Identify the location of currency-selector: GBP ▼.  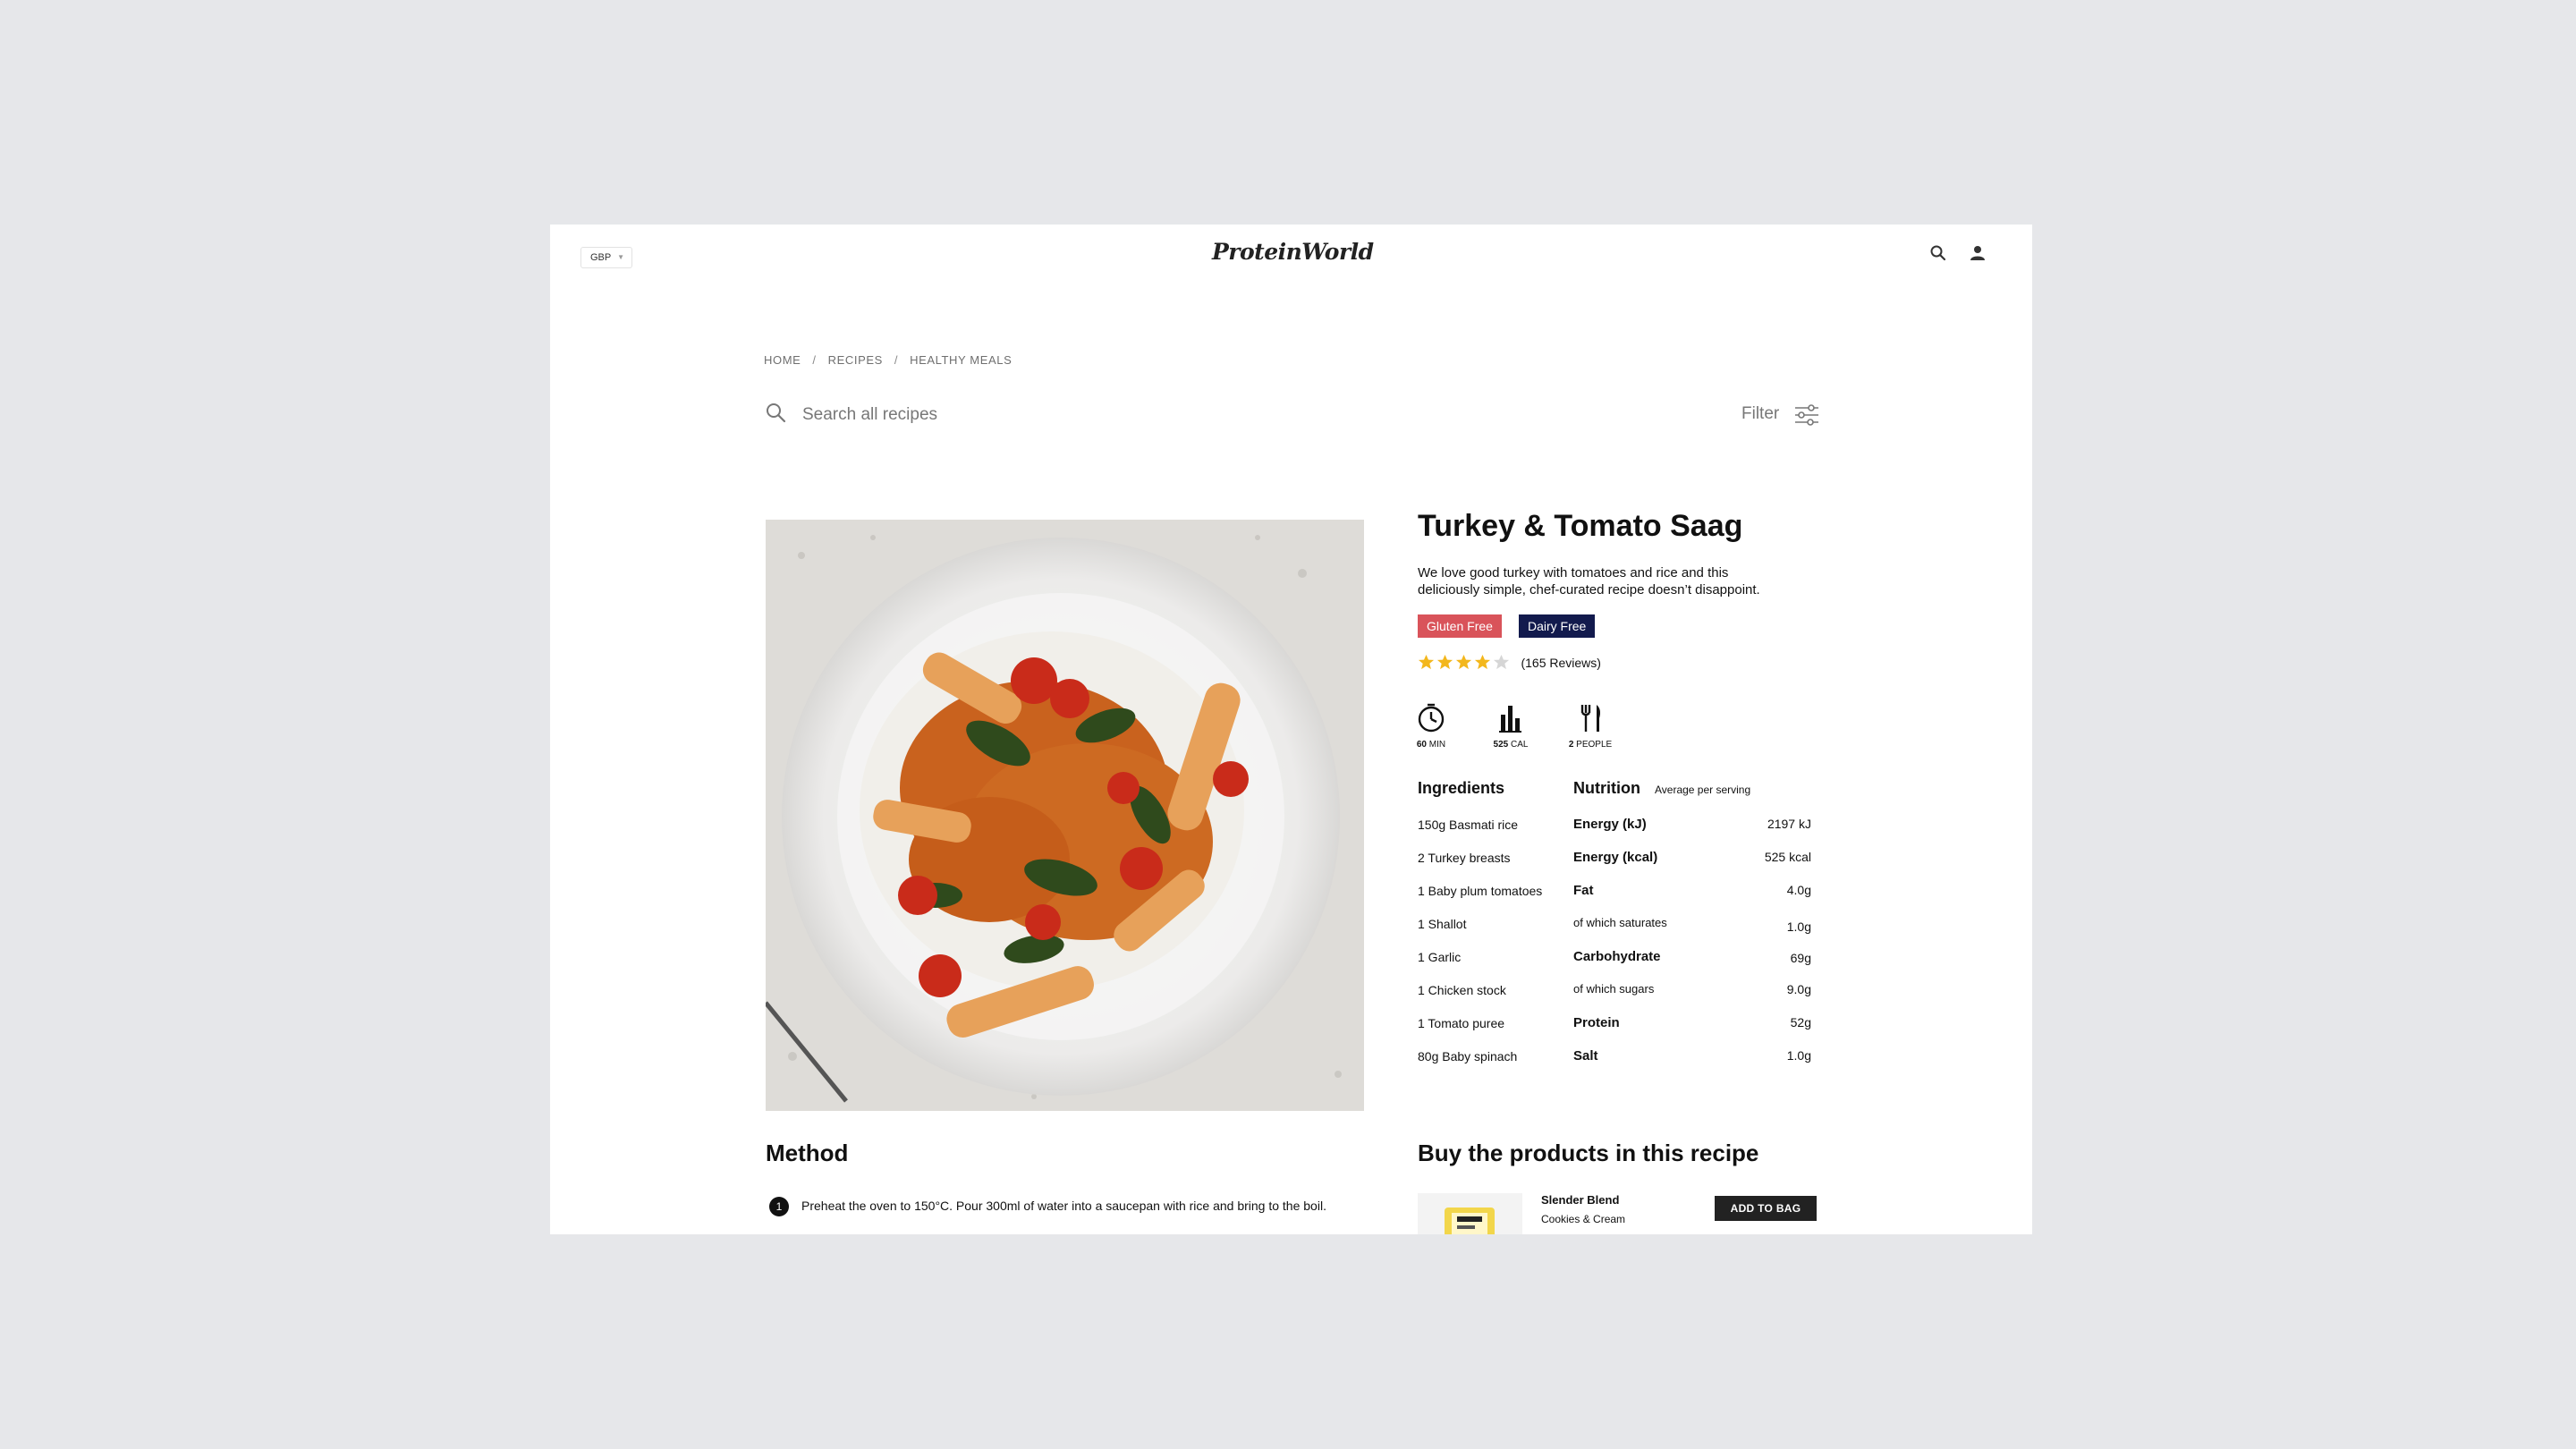
(606, 257).